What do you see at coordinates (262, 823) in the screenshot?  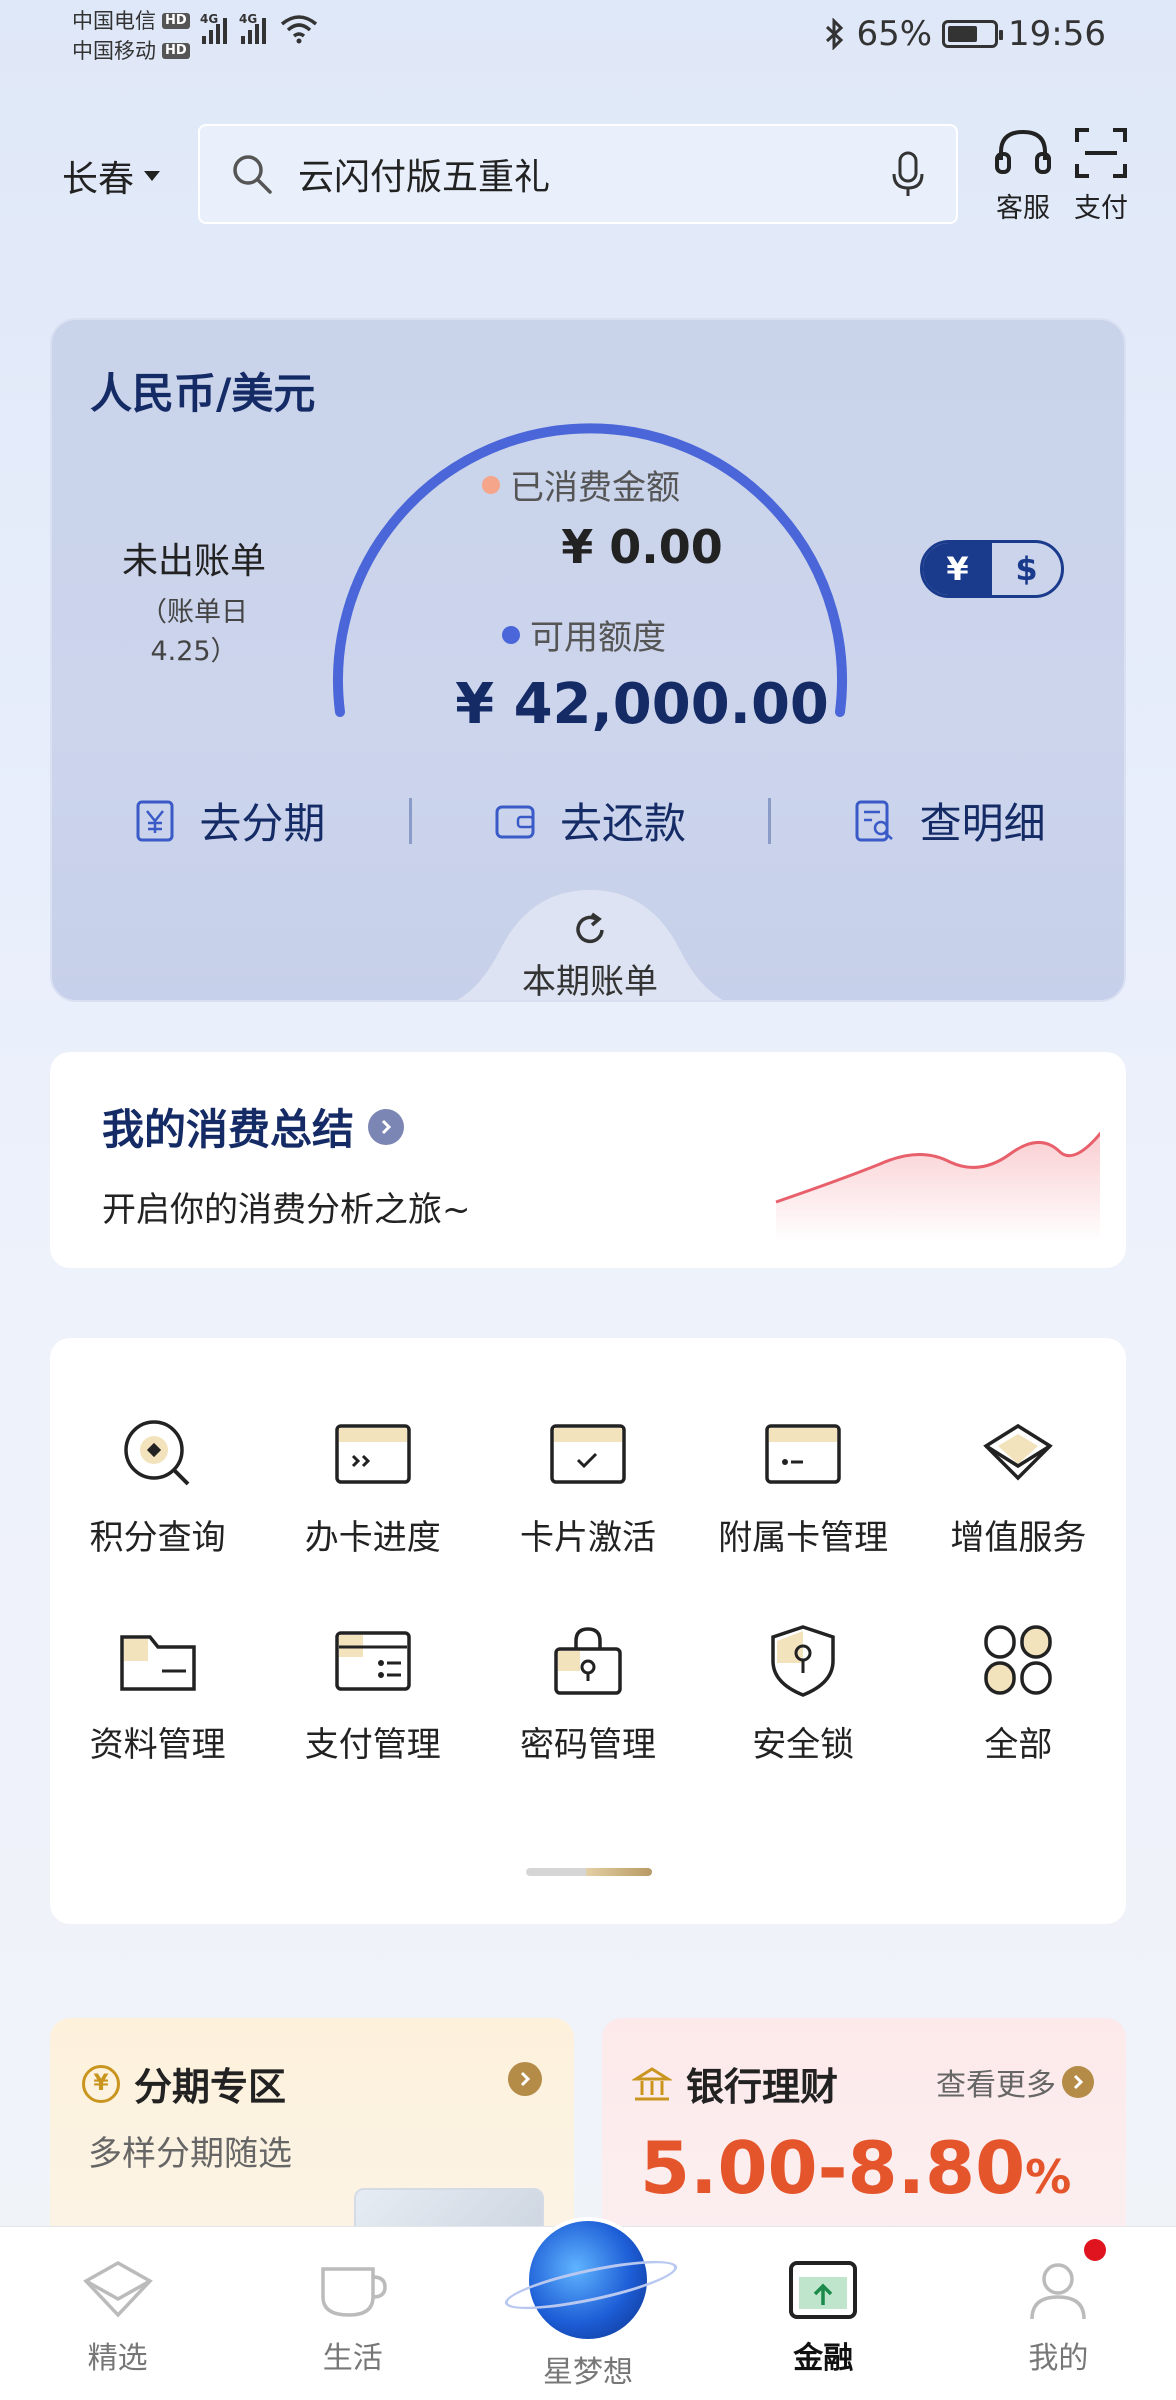 I see `installment-label: 去分期` at bounding box center [262, 823].